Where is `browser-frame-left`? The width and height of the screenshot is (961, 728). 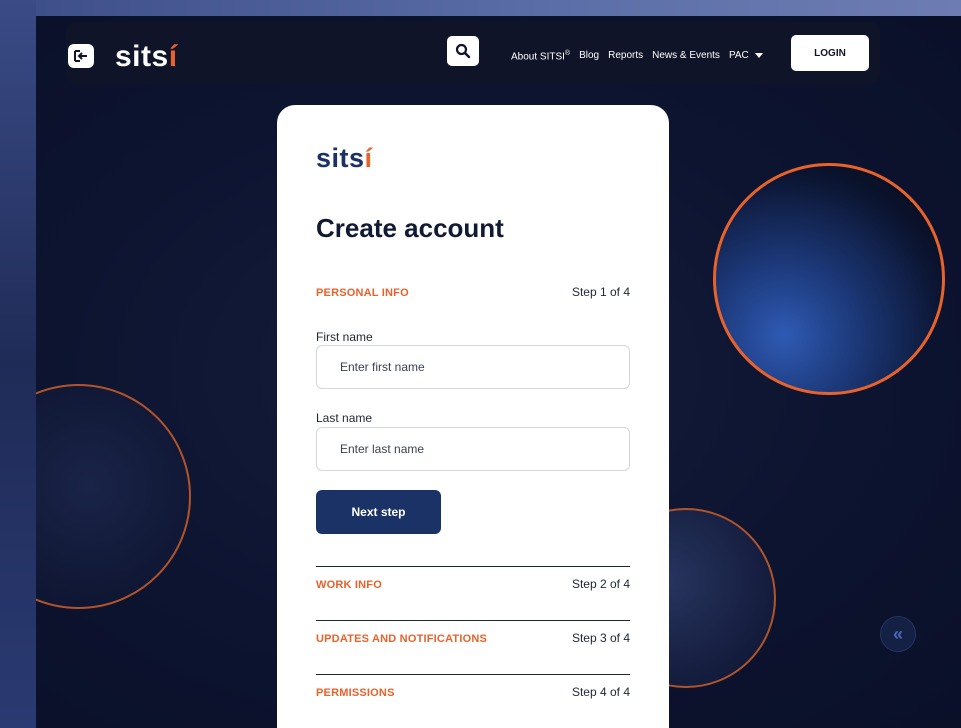
browser-frame-left is located at coordinates (18, 364).